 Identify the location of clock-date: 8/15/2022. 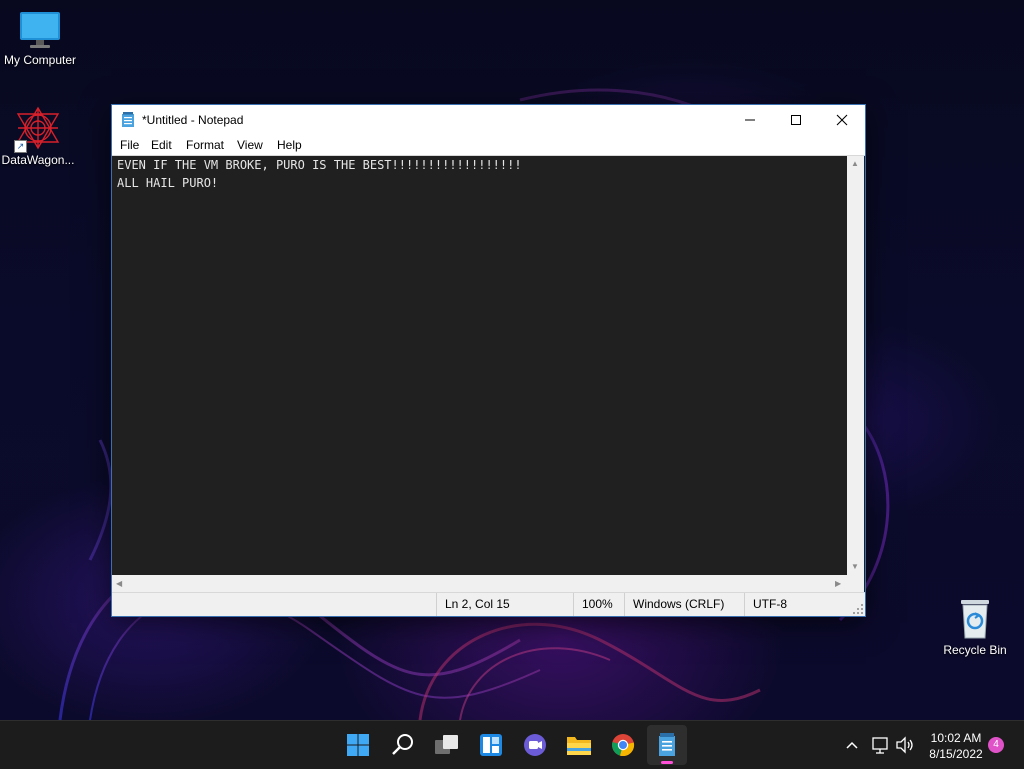
(956, 754).